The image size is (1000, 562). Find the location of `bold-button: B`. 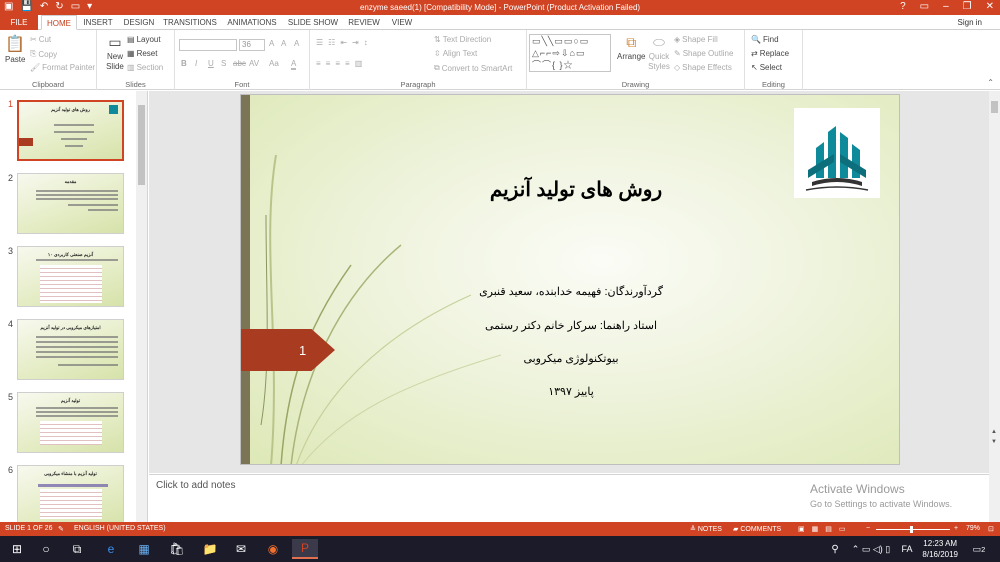

bold-button: B is located at coordinates (184, 63).